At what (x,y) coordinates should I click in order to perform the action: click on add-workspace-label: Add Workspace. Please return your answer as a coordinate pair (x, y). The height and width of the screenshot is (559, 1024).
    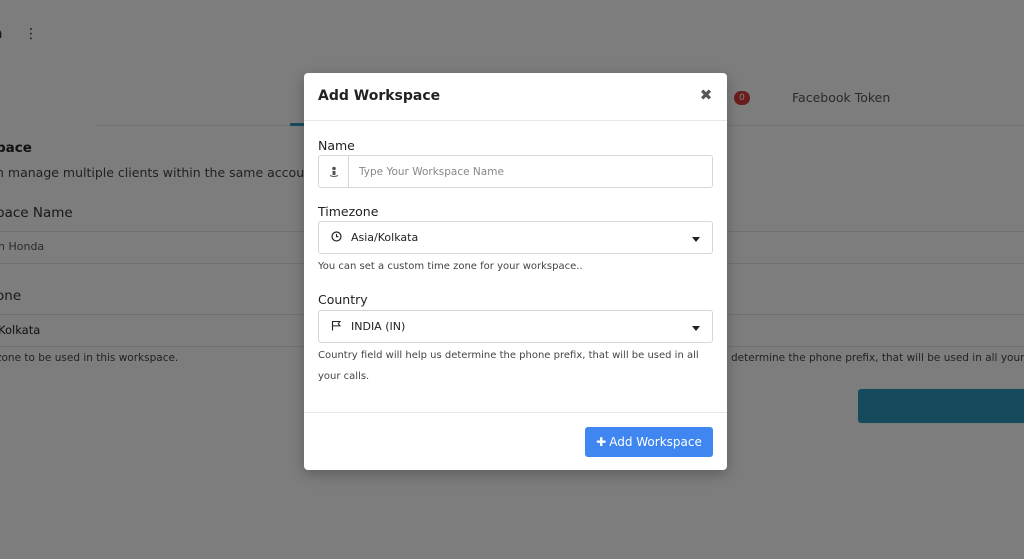
    Looking at the image, I should click on (655, 442).